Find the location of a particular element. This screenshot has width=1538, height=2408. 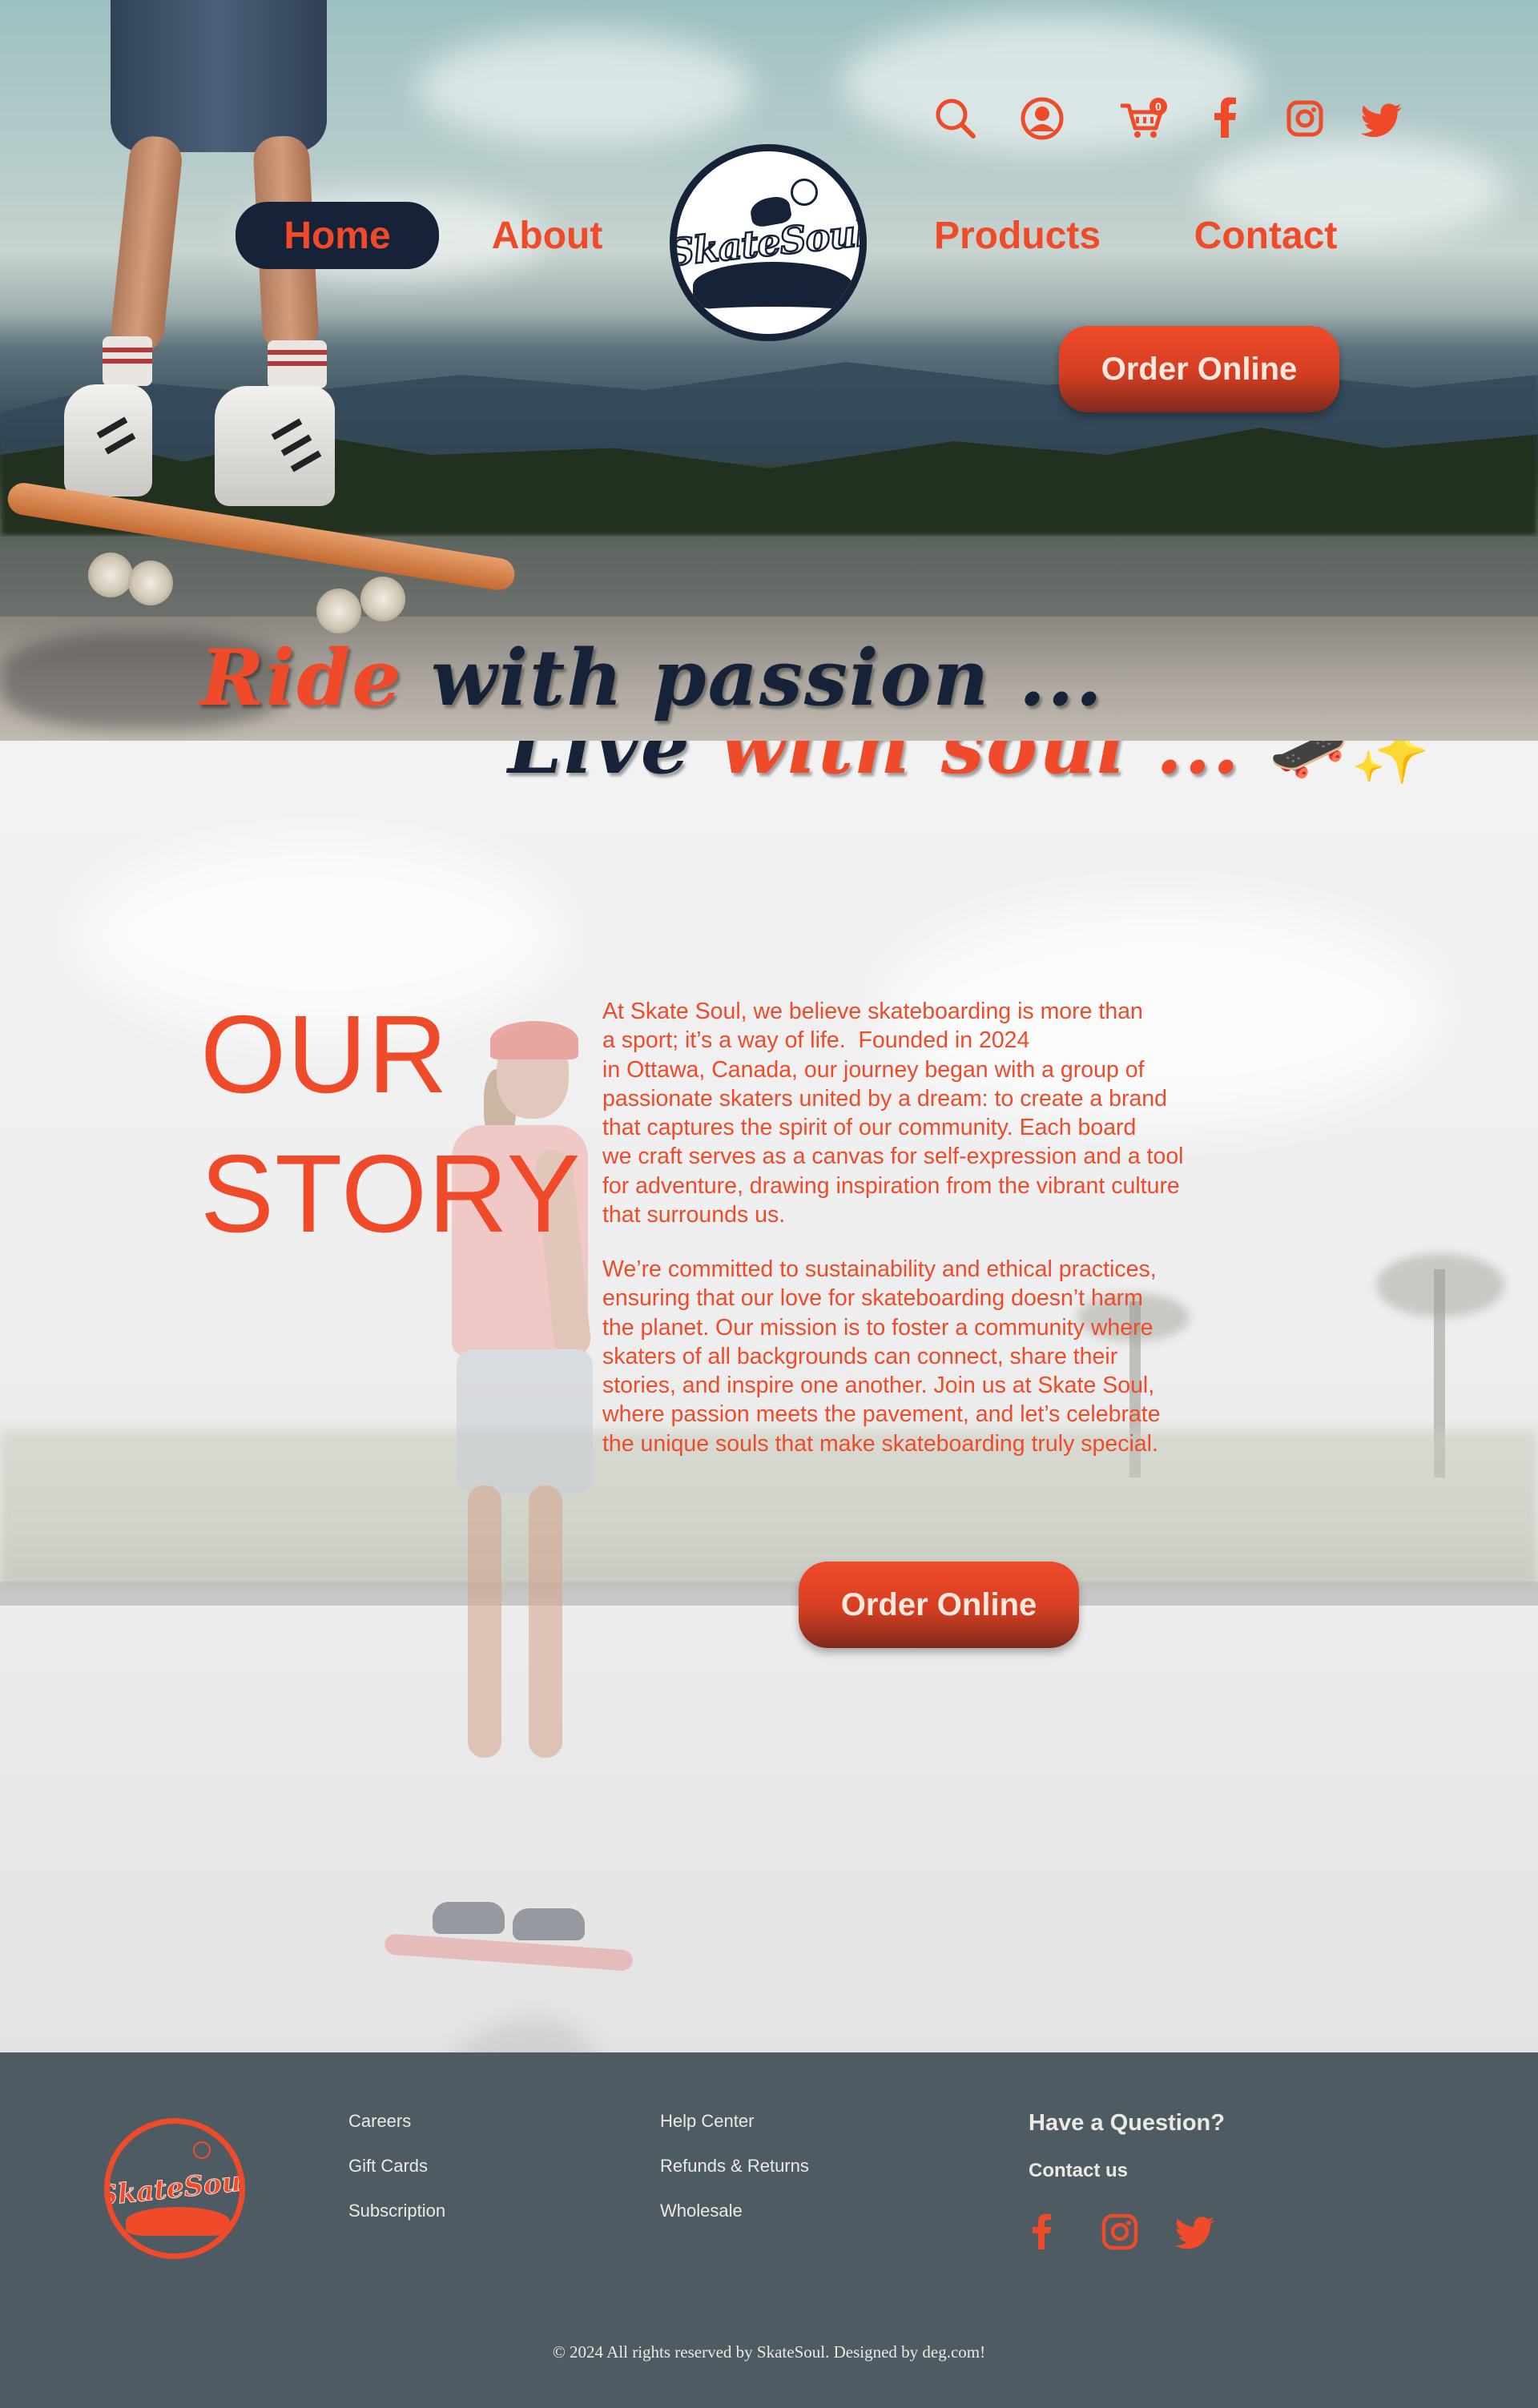

search-icon is located at coordinates (955, 119).